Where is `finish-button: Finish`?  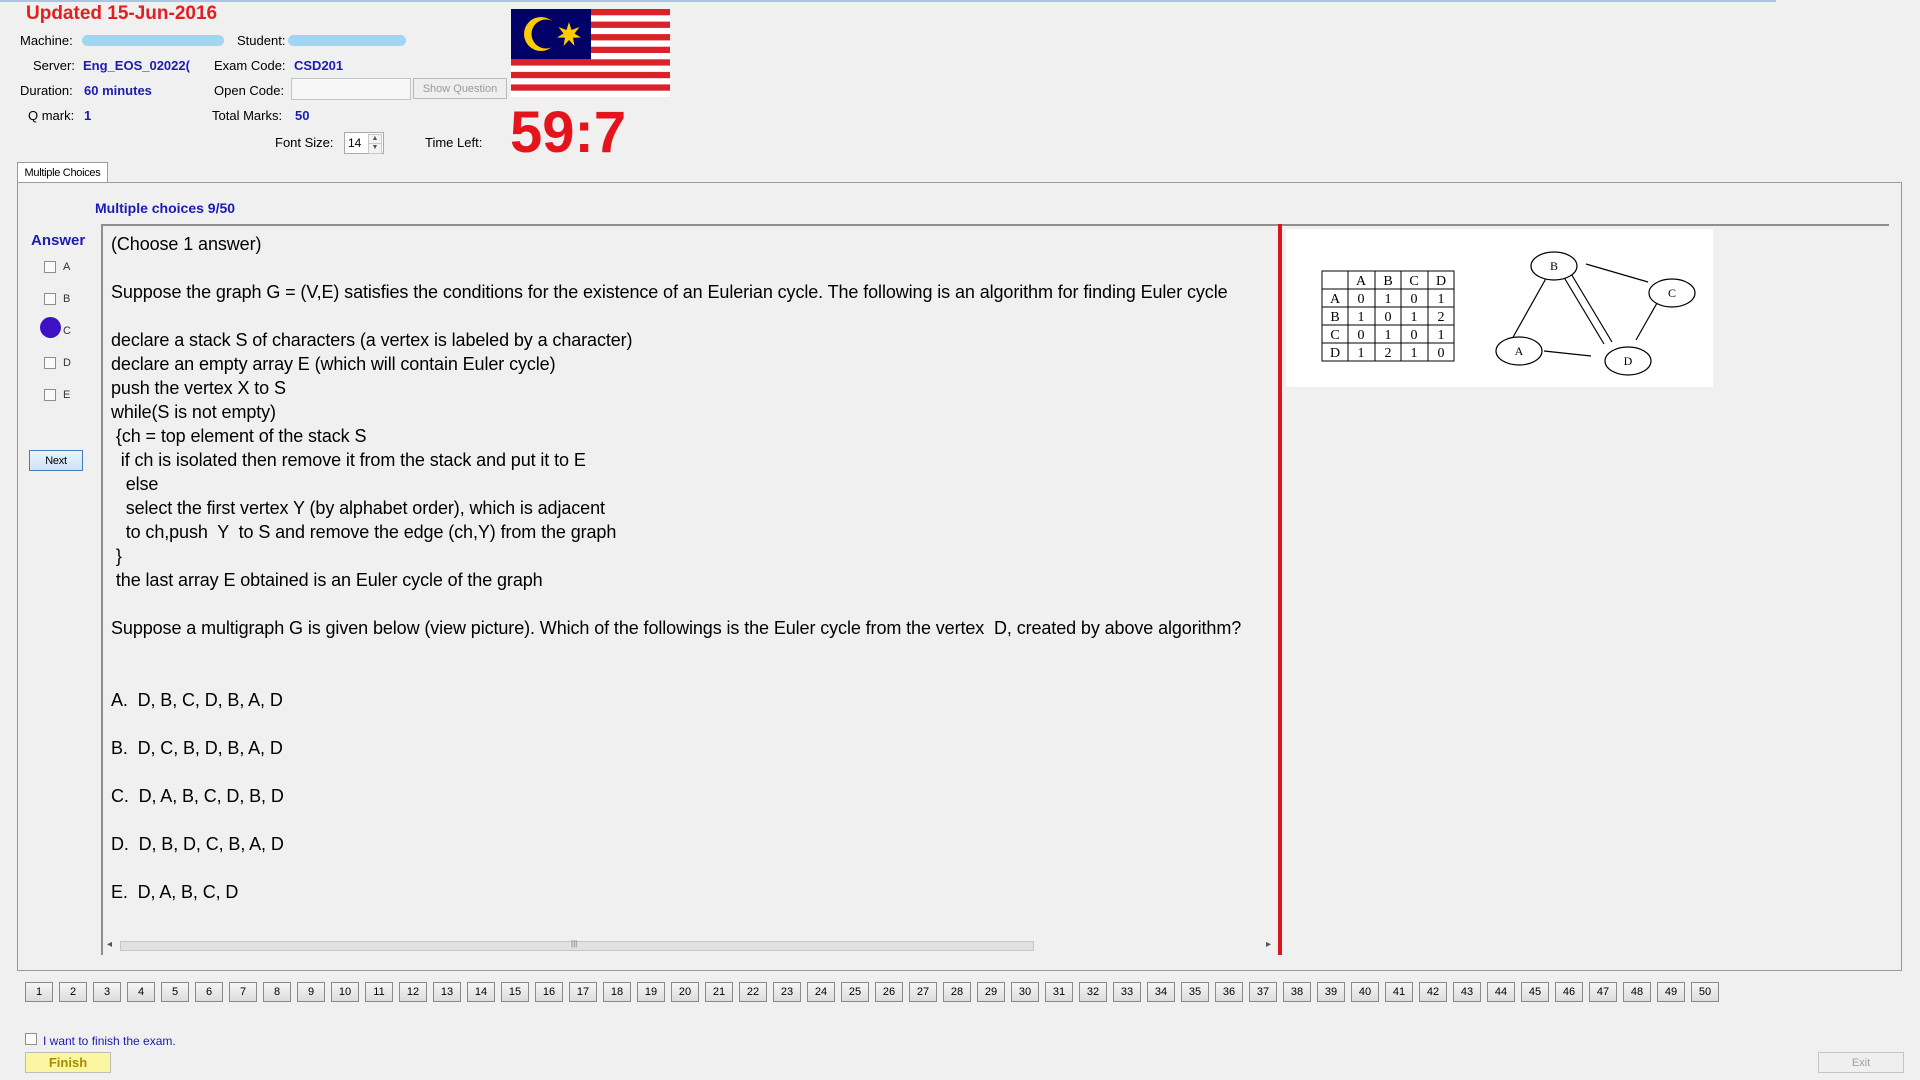 finish-button: Finish is located at coordinates (68, 1062).